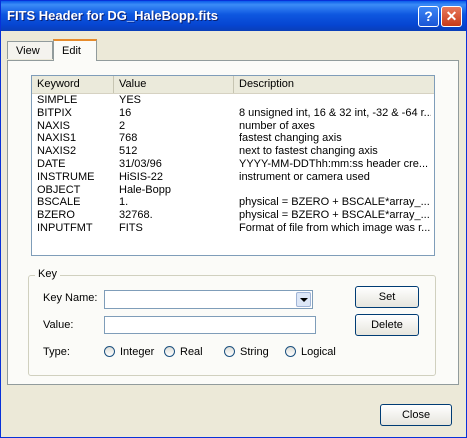 The height and width of the screenshot is (438, 467). Describe the element at coordinates (308, 151) in the screenshot. I see `row-description: next to fastest changing axis` at that location.